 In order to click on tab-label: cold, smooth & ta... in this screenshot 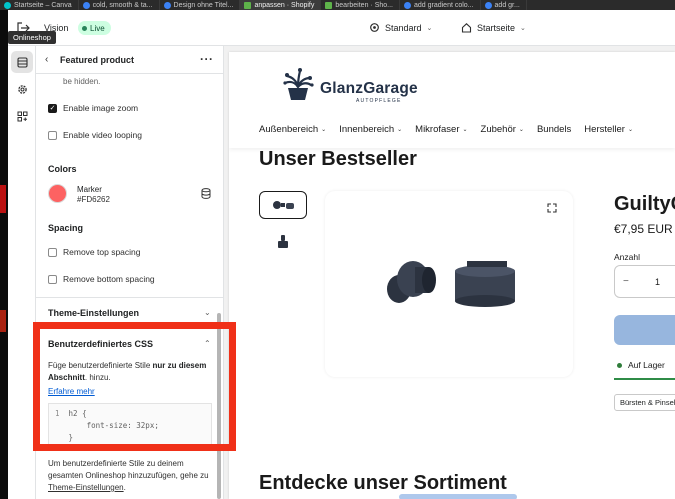, I will do `click(122, 5)`.